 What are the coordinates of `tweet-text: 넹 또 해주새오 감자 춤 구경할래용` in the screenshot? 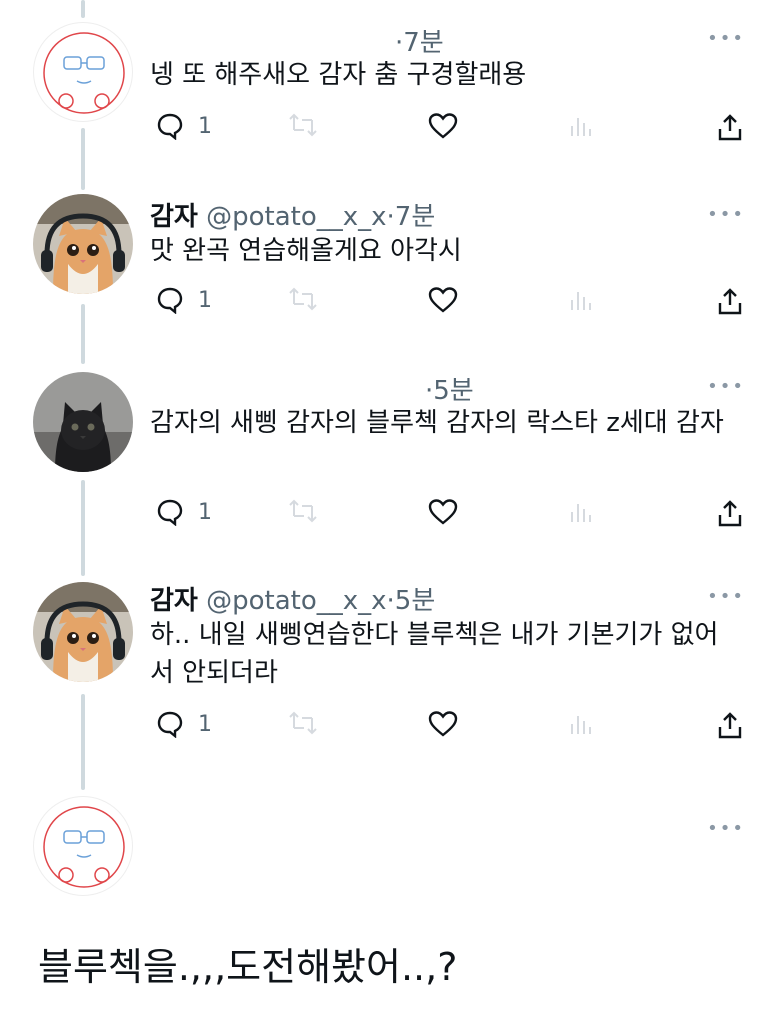 It's located at (338, 75).